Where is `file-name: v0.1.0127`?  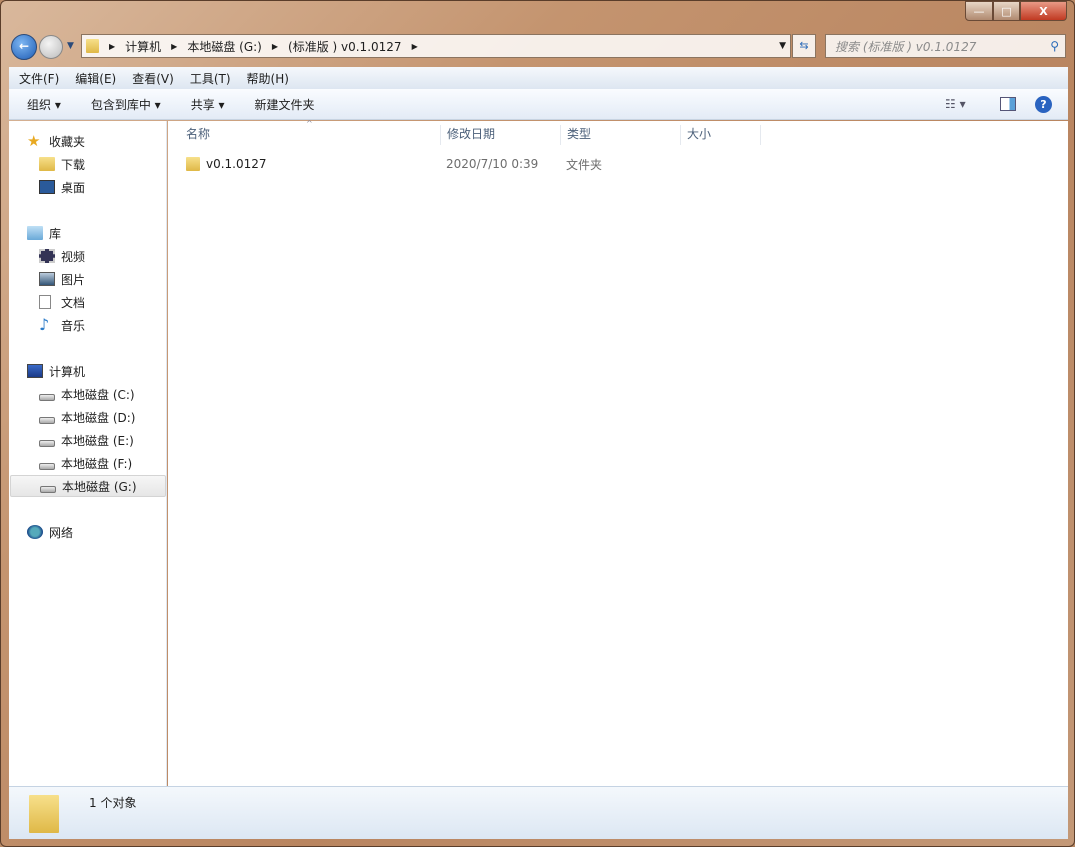
file-name: v0.1.0127 is located at coordinates (236, 164).